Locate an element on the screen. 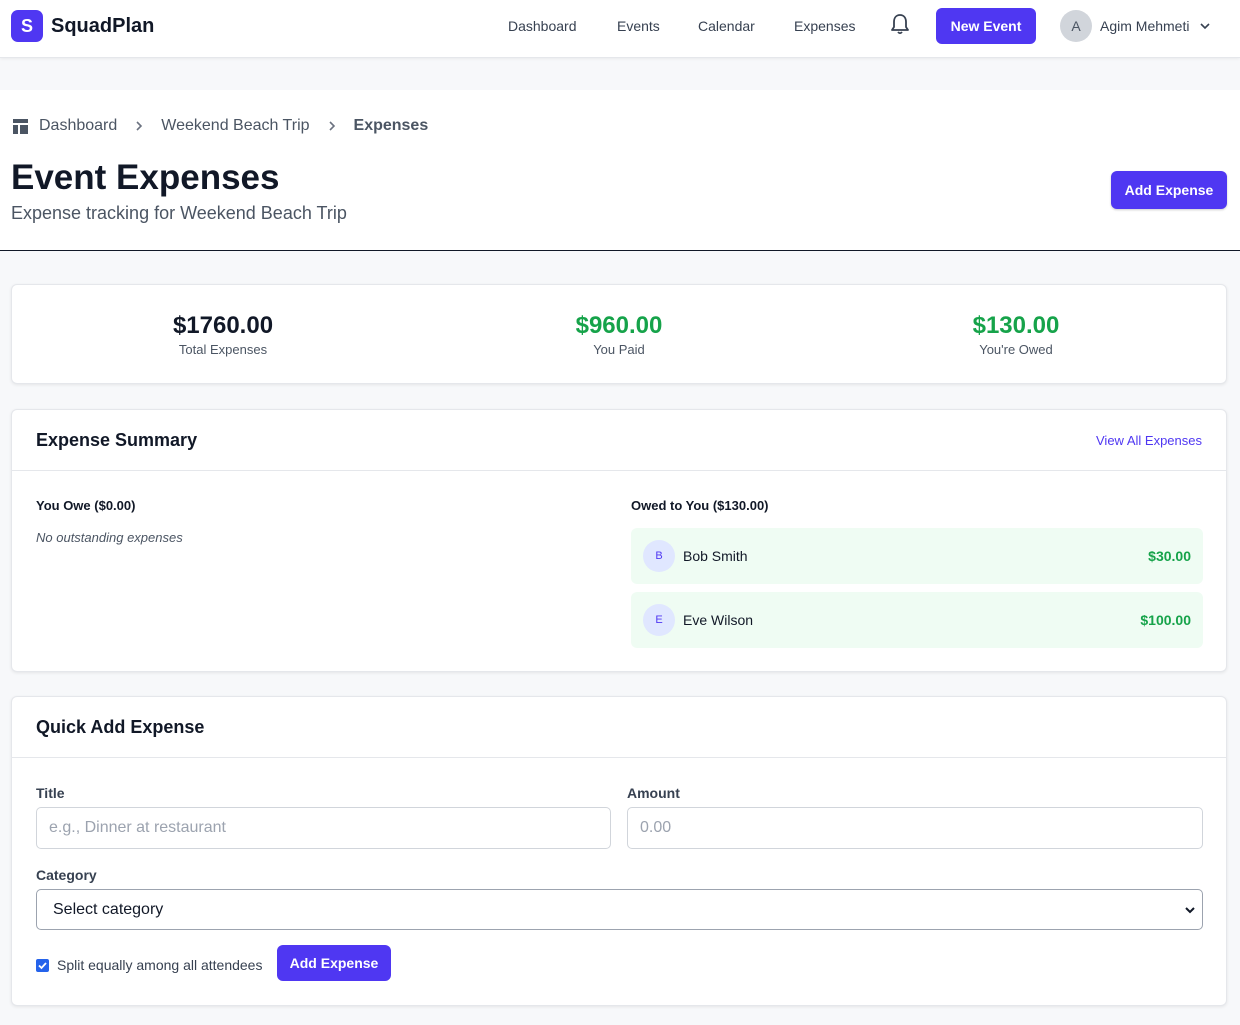  brand: S SquadPlan is located at coordinates (82, 26).